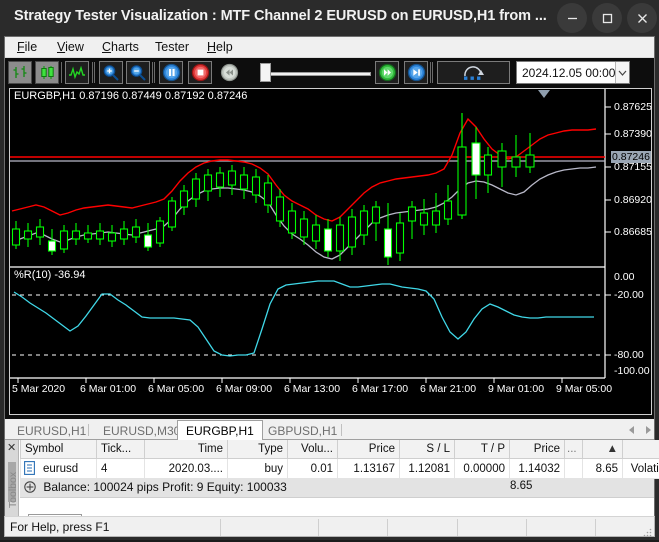 This screenshot has height=542, width=659. I want to click on maximize-button, so click(607, 18).